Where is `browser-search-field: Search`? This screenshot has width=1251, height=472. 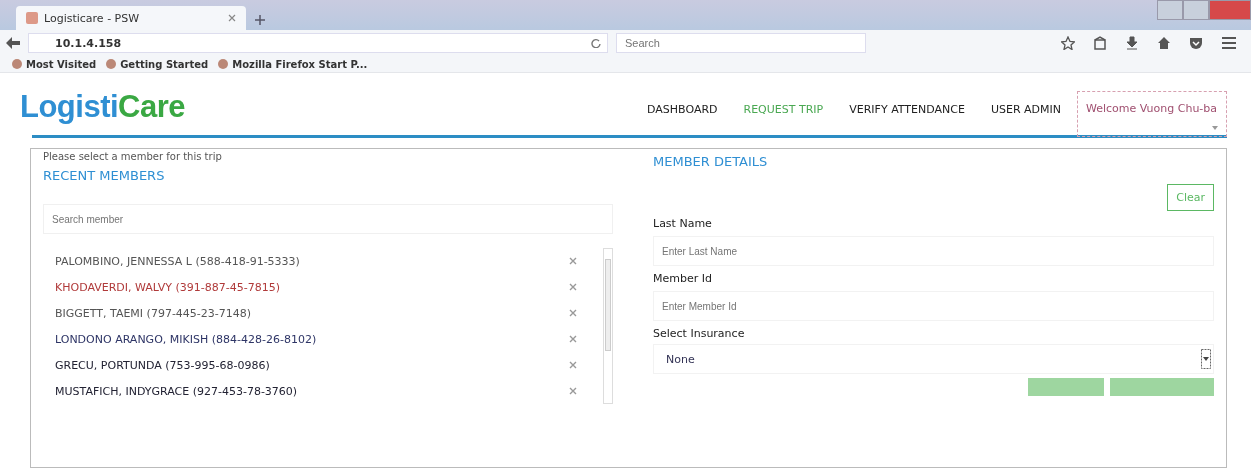 browser-search-field: Search is located at coordinates (741, 43).